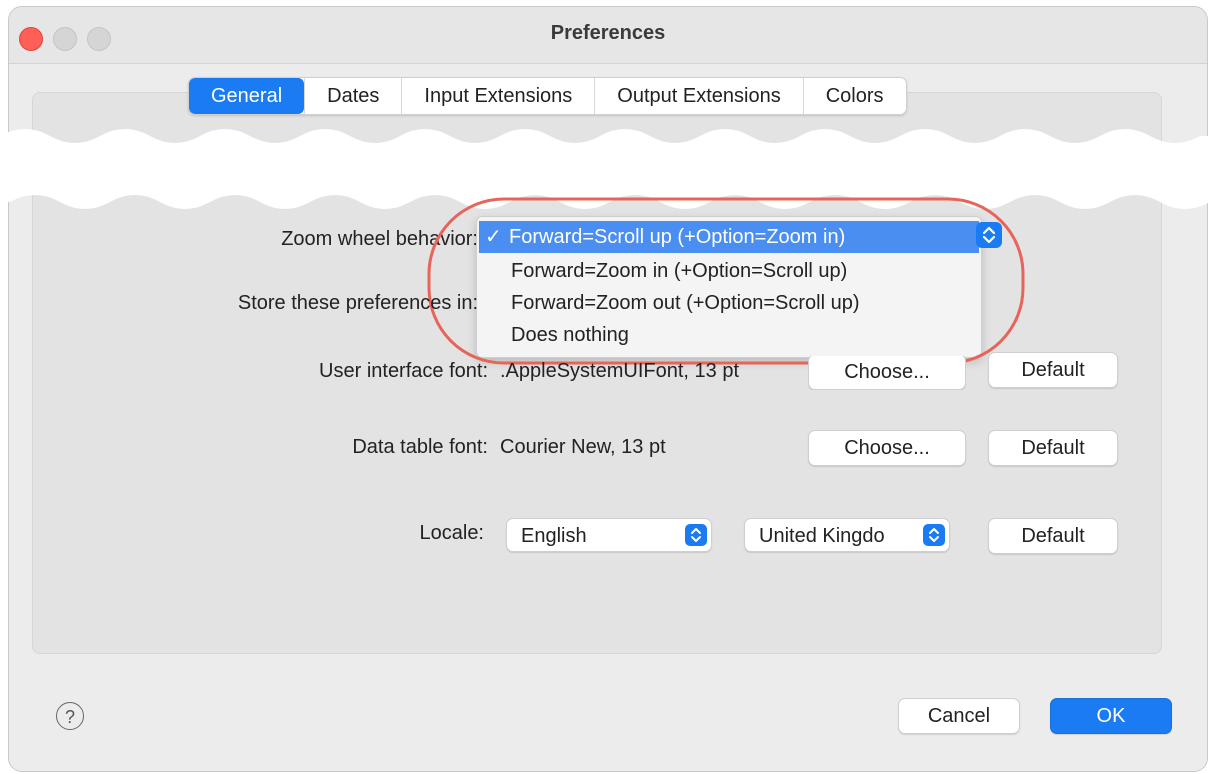 This screenshot has width=1210, height=774. I want to click on window-title: Preferences, so click(608, 33).